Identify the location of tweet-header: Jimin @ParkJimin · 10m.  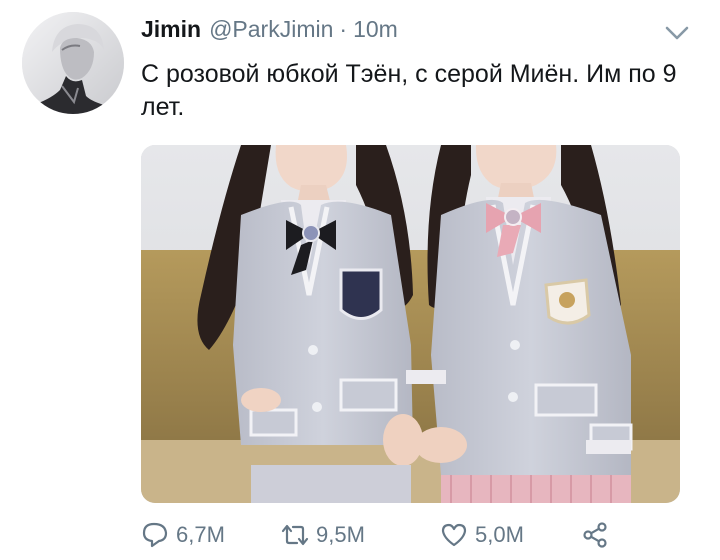
(269, 31).